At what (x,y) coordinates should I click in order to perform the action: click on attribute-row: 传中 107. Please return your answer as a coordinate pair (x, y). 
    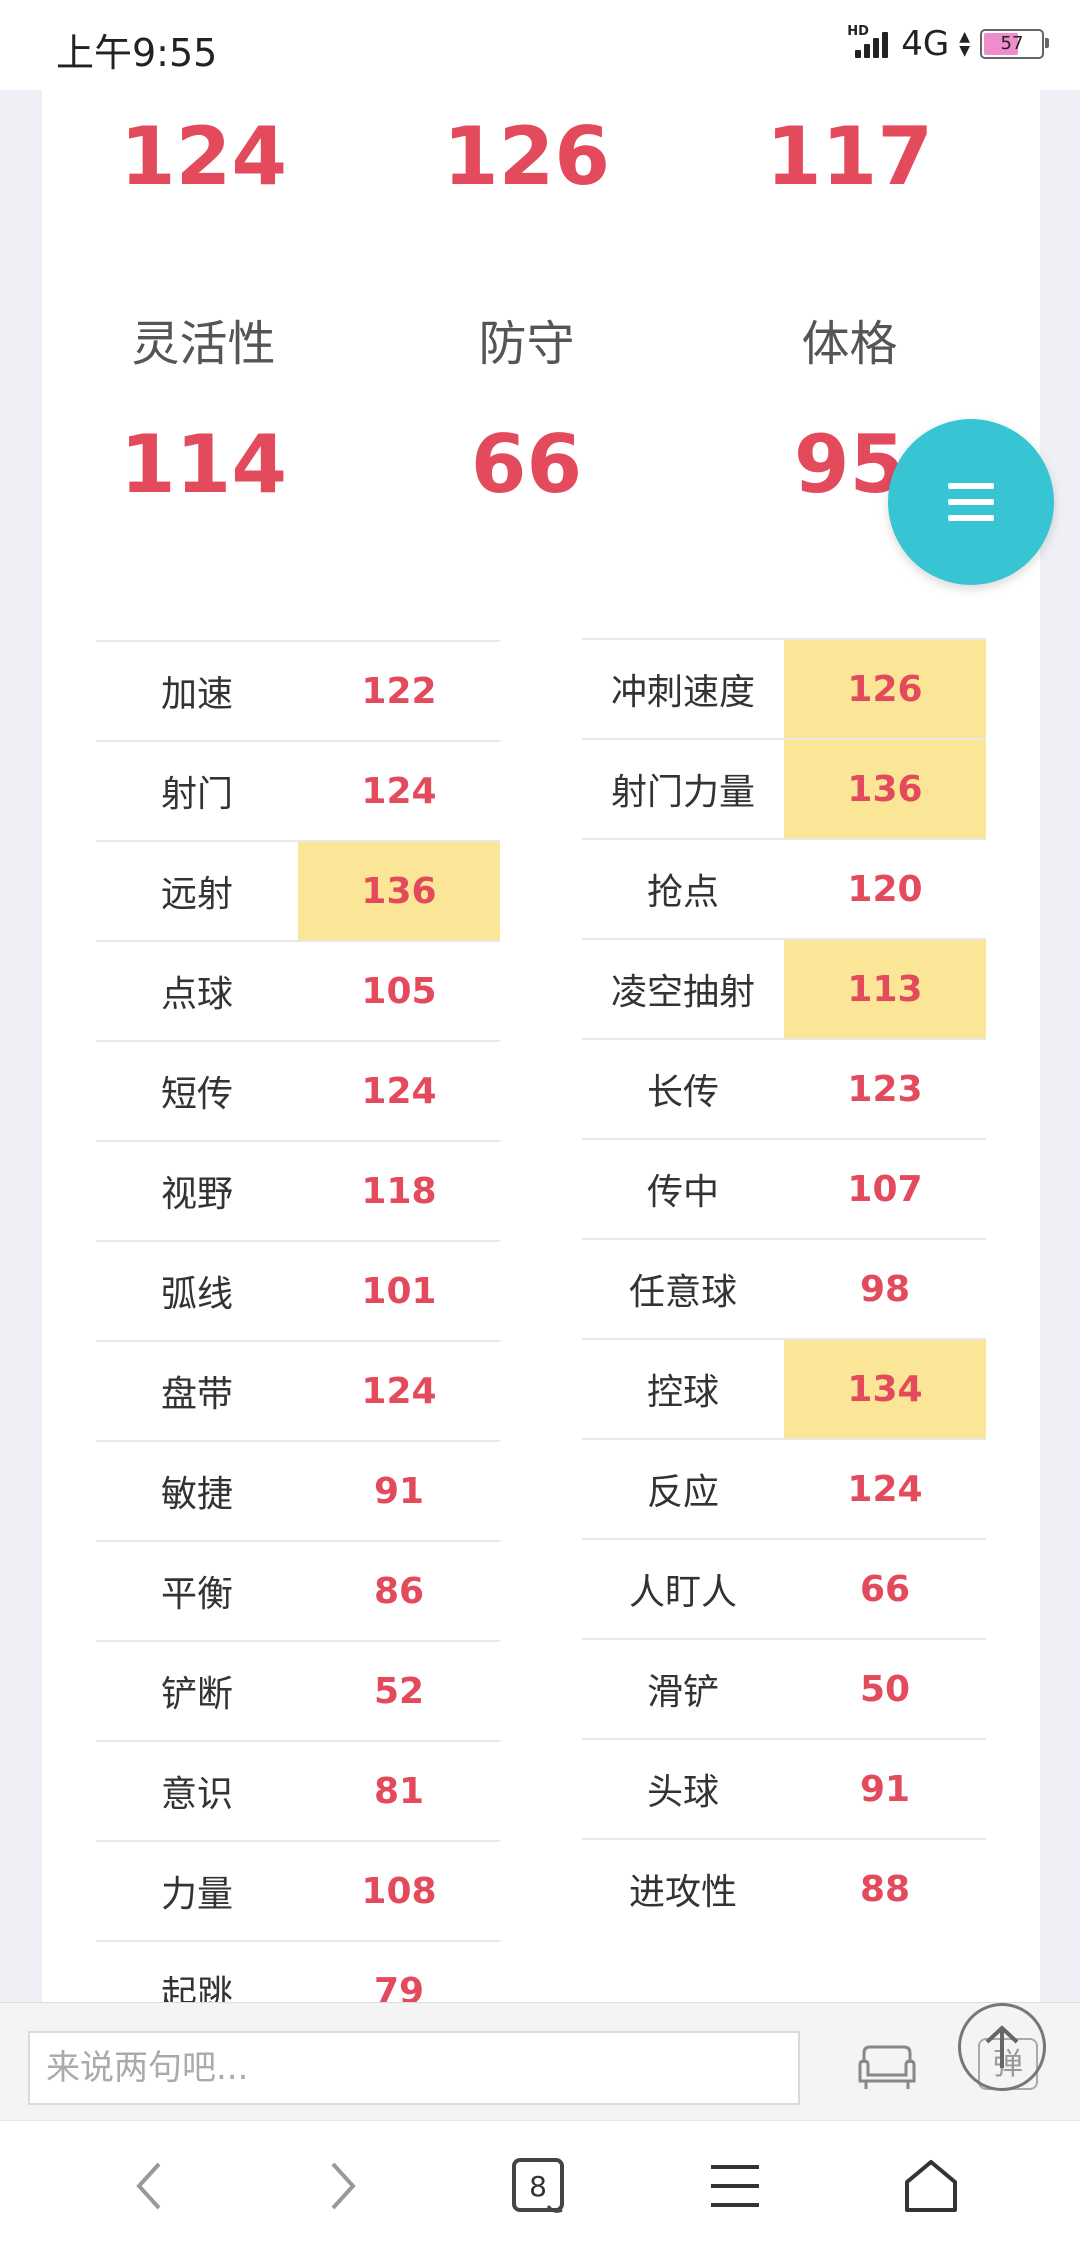
    Looking at the image, I should click on (784, 1188).